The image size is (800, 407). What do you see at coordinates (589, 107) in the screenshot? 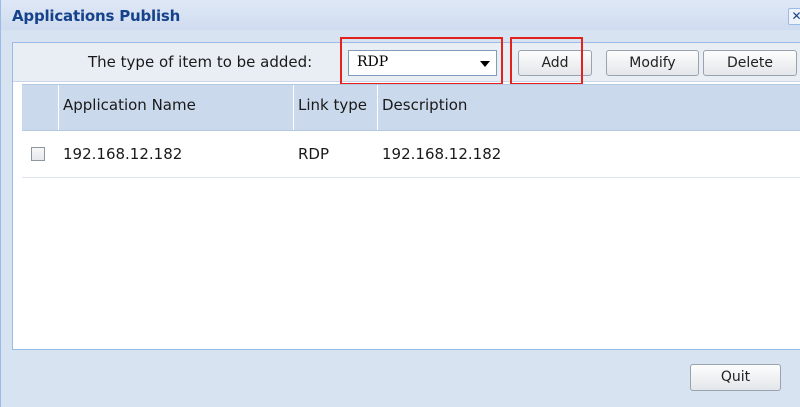
I see `column-header-description: Description` at bounding box center [589, 107].